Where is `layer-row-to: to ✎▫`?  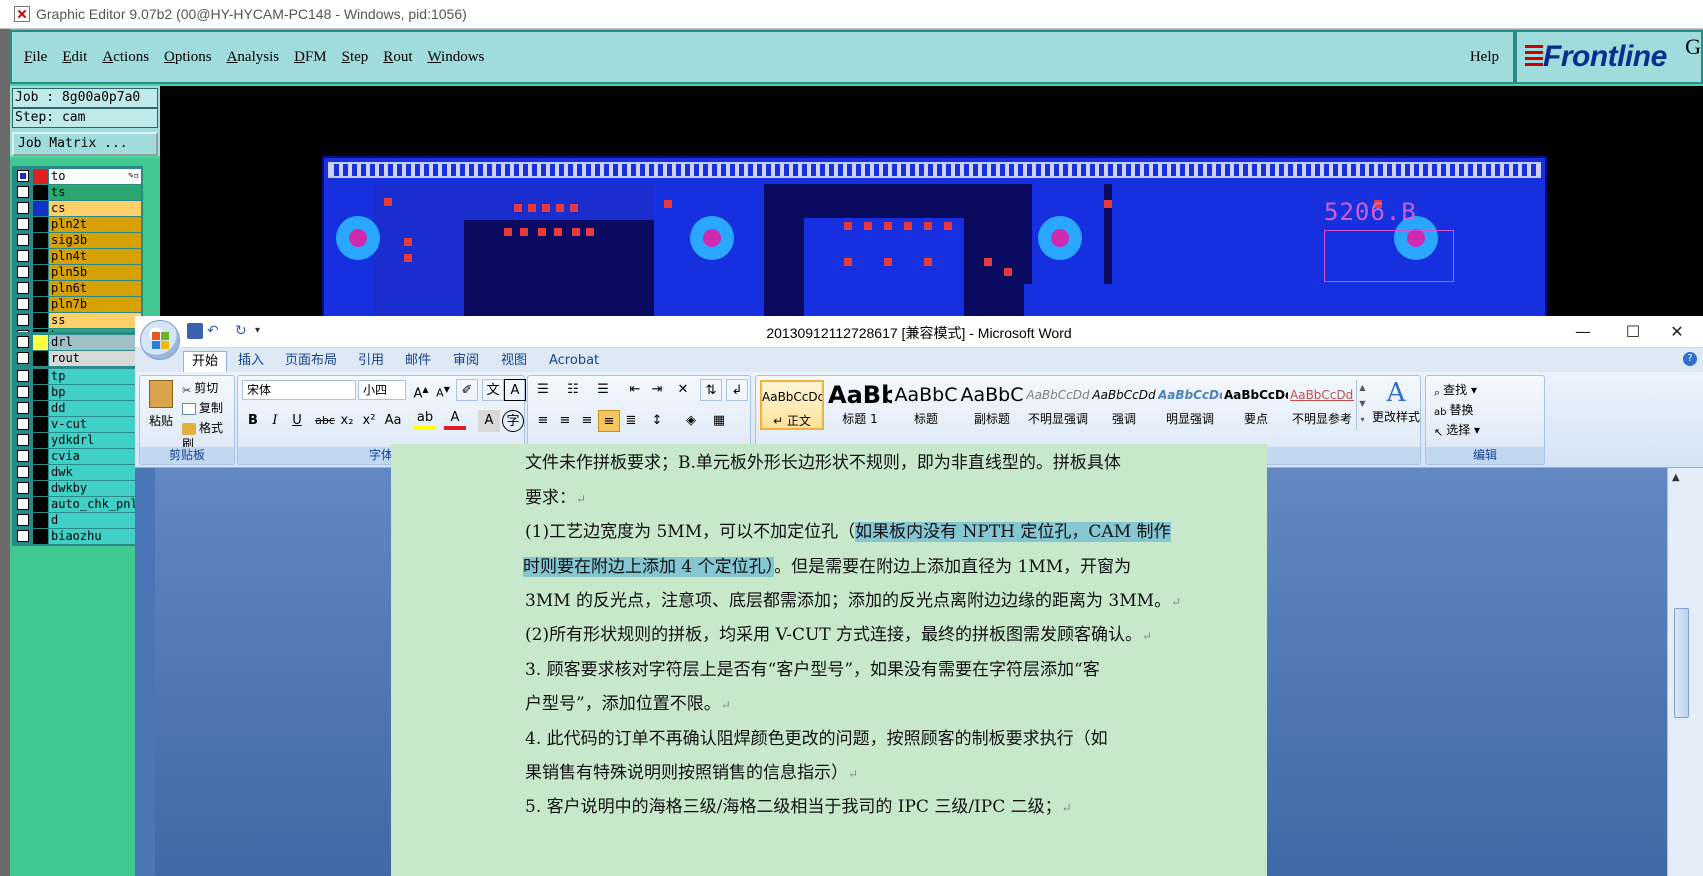 layer-row-to: to ✎▫ is located at coordinates (77, 176).